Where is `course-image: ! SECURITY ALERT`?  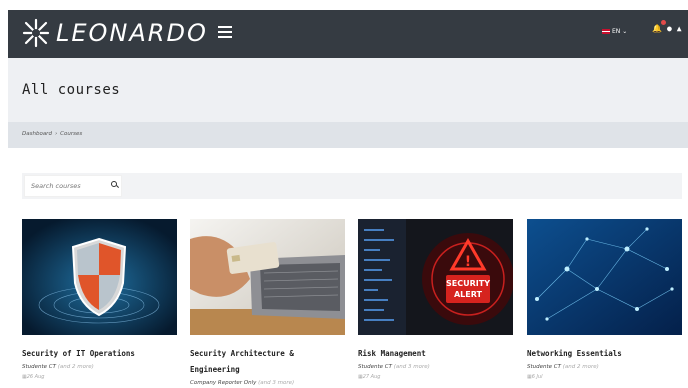 course-image: ! SECURITY ALERT is located at coordinates (435, 277).